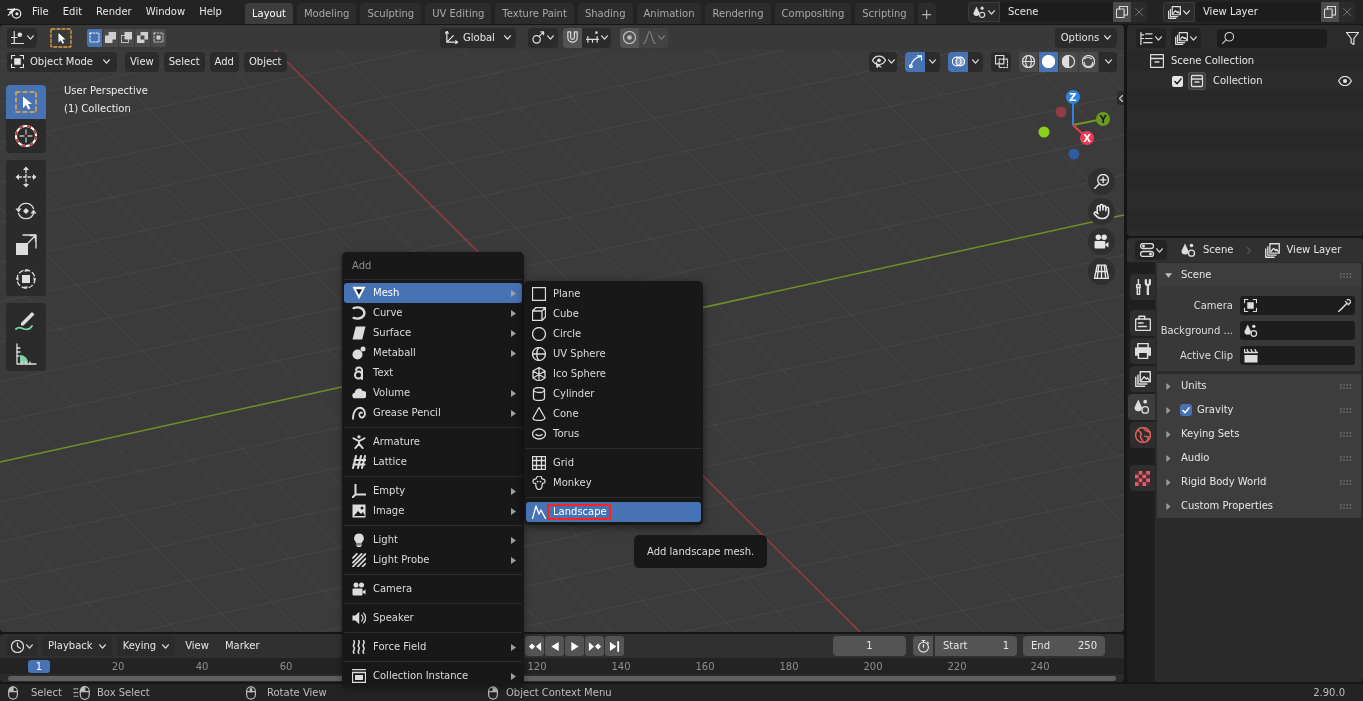 The height and width of the screenshot is (701, 1363). Describe the element at coordinates (1073, 108) in the screenshot. I see `axis-handle: Z` at that location.